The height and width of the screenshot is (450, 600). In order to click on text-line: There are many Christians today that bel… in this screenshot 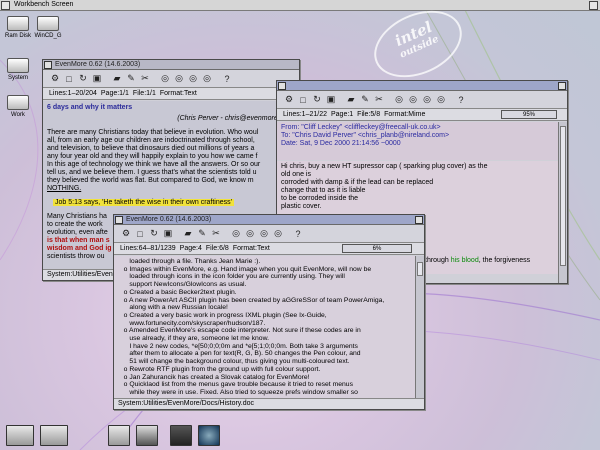, I will do `click(153, 132)`.